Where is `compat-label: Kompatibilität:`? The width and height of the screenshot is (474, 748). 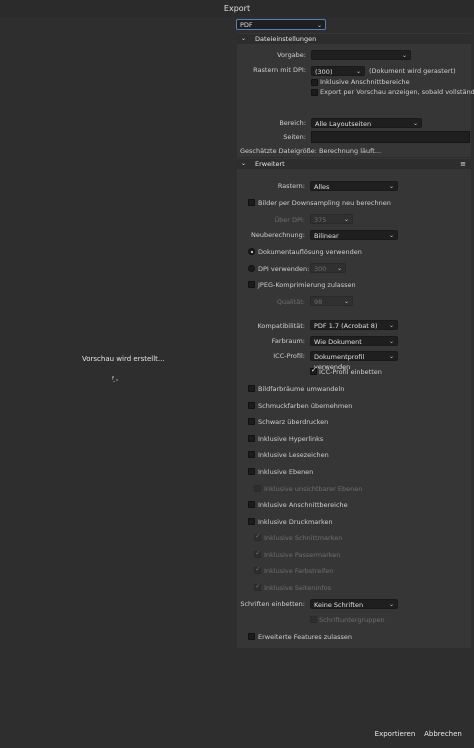
compat-label: Kompatibilität: is located at coordinates (281, 326).